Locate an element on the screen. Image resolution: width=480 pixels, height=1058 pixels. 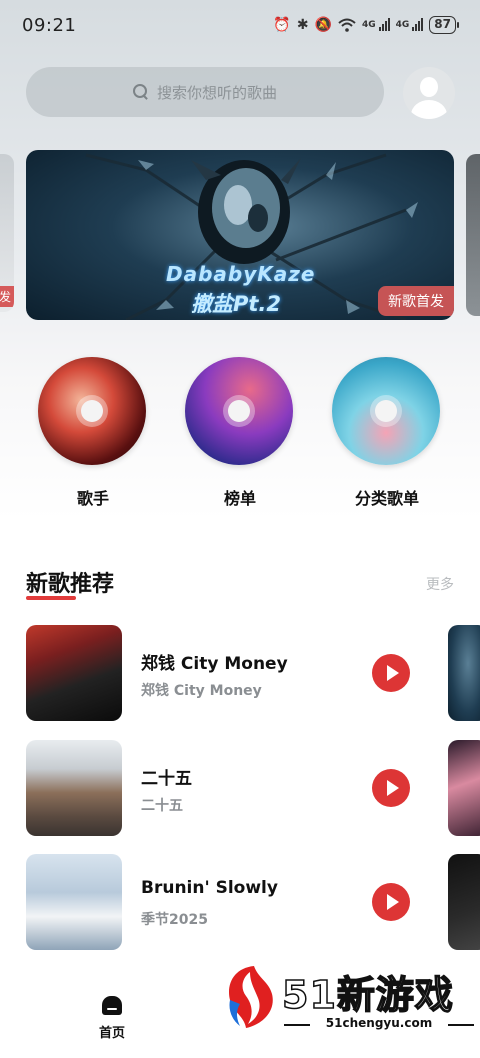
category-row: 歌手 榜单 分类歌单 is located at coordinates (240, 433).